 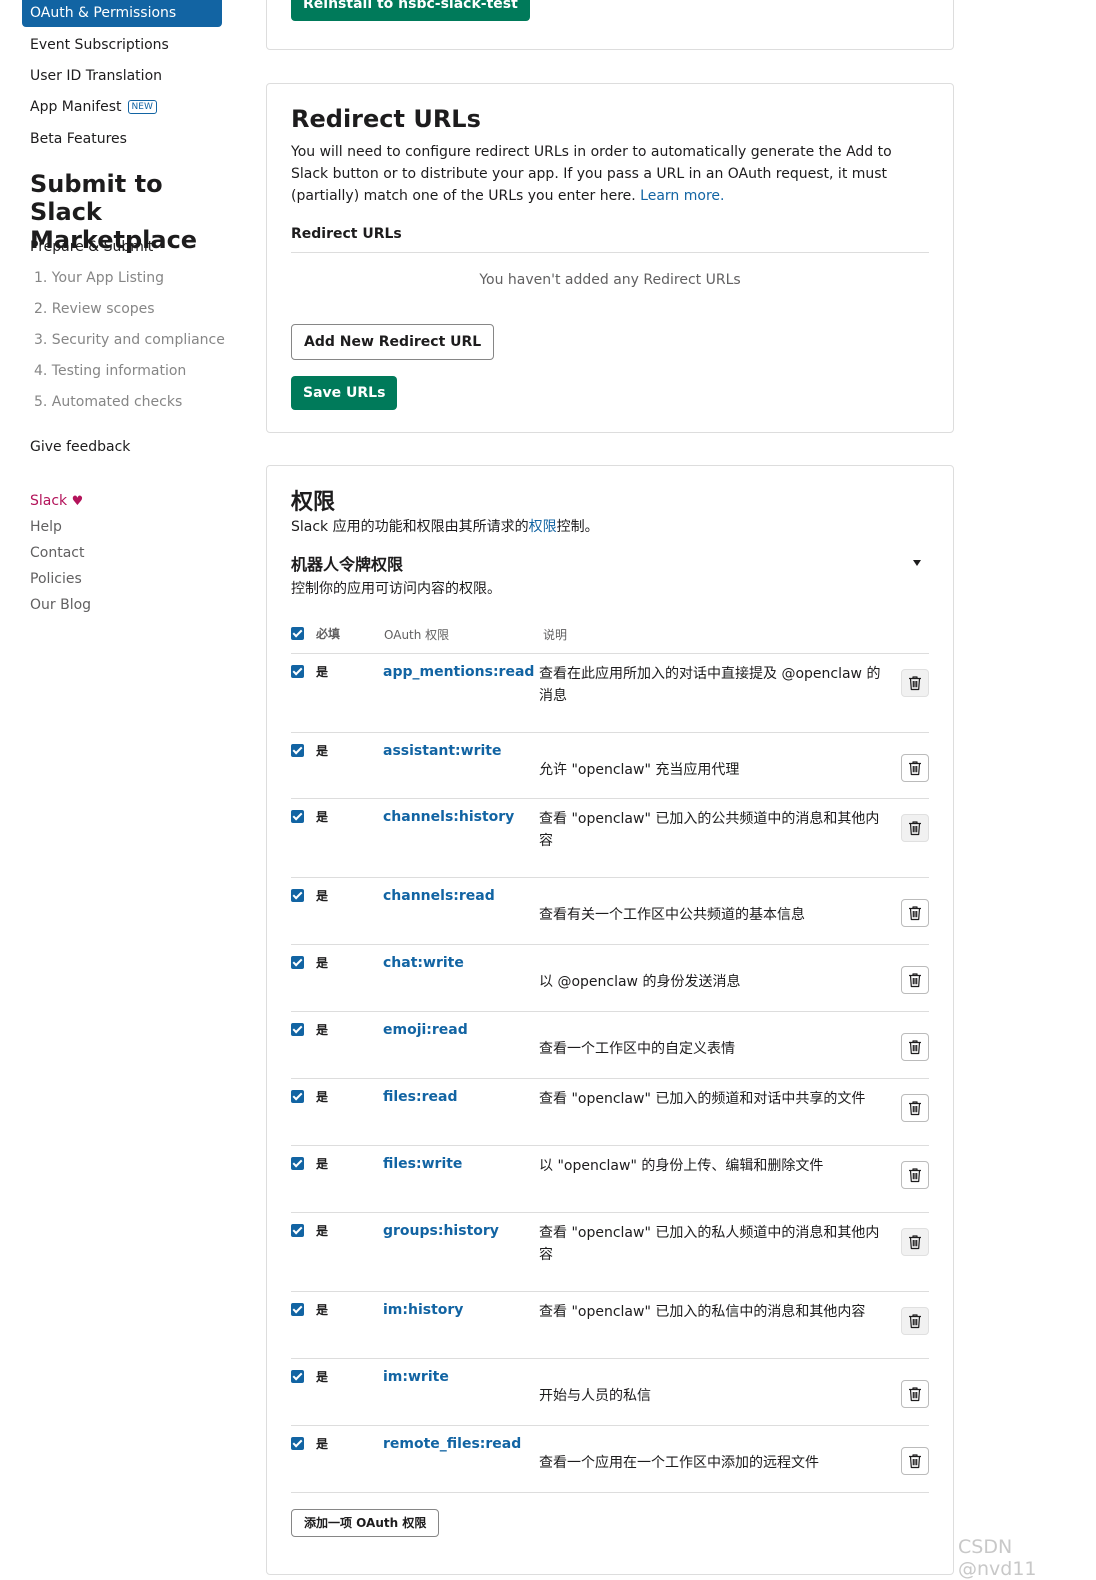 What do you see at coordinates (448, 817) in the screenshot?
I see `scope-name: channels:history` at bounding box center [448, 817].